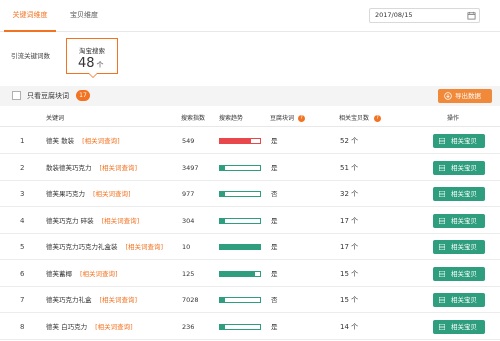 This screenshot has height=341, width=500. I want to click on row-index: 2, so click(22, 167).